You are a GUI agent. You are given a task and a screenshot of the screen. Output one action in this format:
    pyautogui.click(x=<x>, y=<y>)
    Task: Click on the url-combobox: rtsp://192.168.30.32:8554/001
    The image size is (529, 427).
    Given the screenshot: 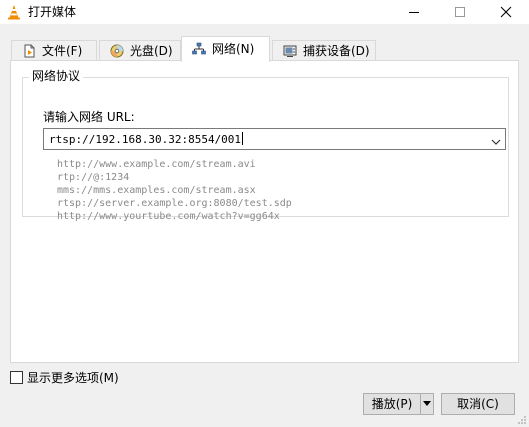 What is the action you would take?
    pyautogui.click(x=274, y=139)
    